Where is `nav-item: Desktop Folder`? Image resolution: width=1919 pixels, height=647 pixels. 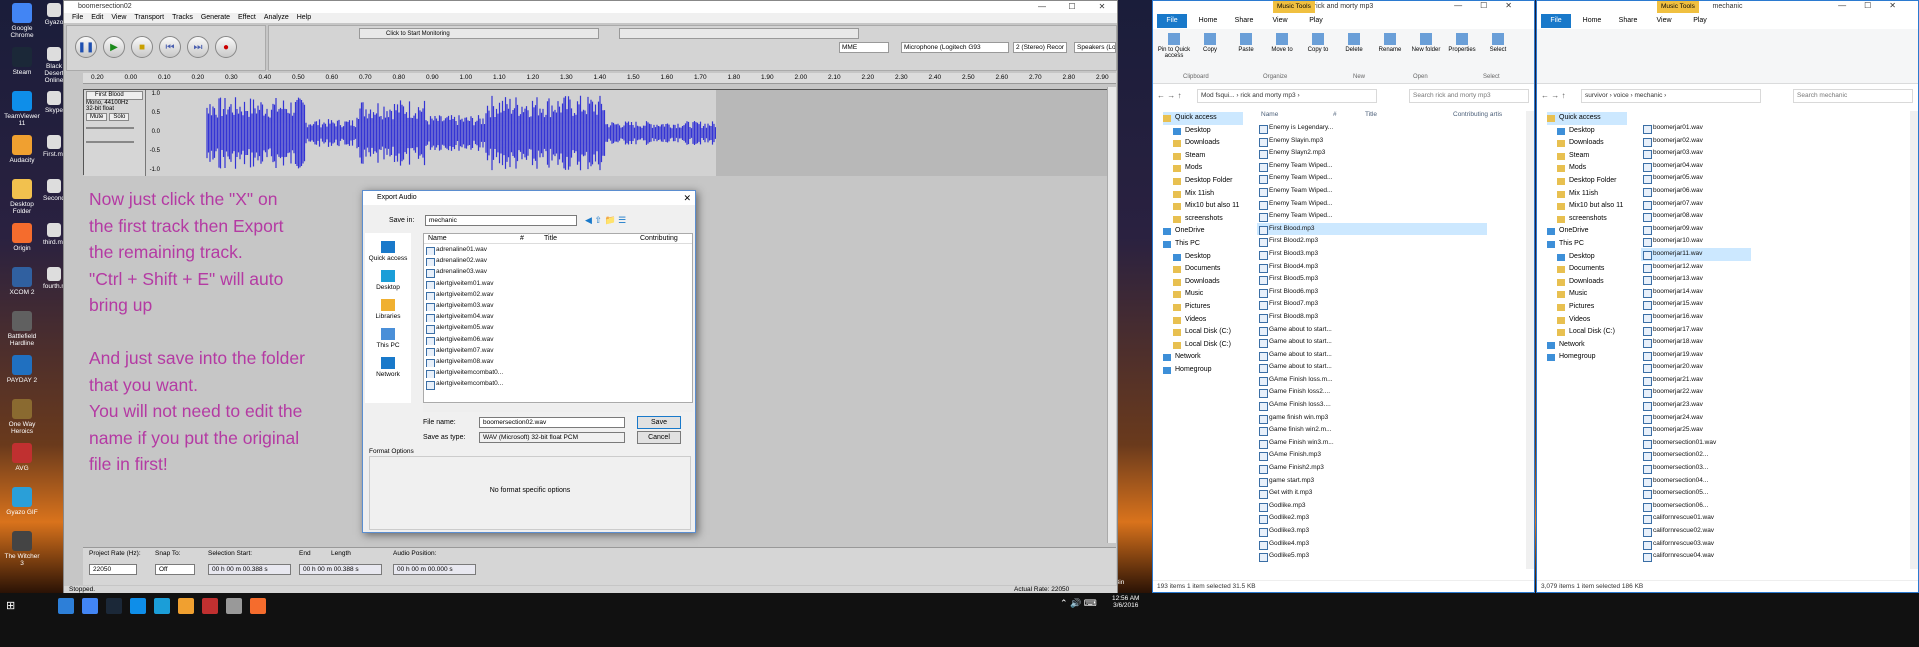
nav-item: Desktop Folder is located at coordinates (1587, 181).